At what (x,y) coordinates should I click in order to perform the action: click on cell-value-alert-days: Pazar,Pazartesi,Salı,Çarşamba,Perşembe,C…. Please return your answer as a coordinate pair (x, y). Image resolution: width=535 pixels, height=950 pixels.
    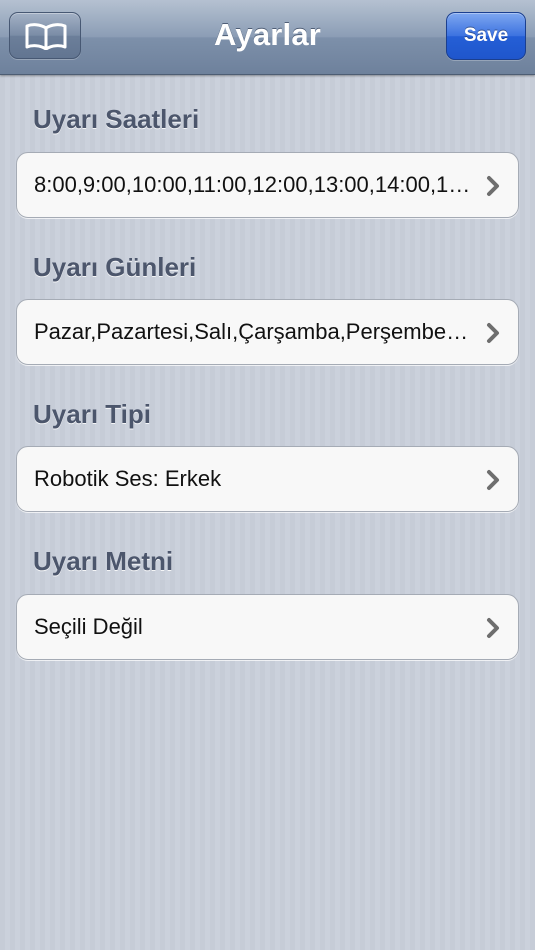
    Looking at the image, I should click on (254, 331).